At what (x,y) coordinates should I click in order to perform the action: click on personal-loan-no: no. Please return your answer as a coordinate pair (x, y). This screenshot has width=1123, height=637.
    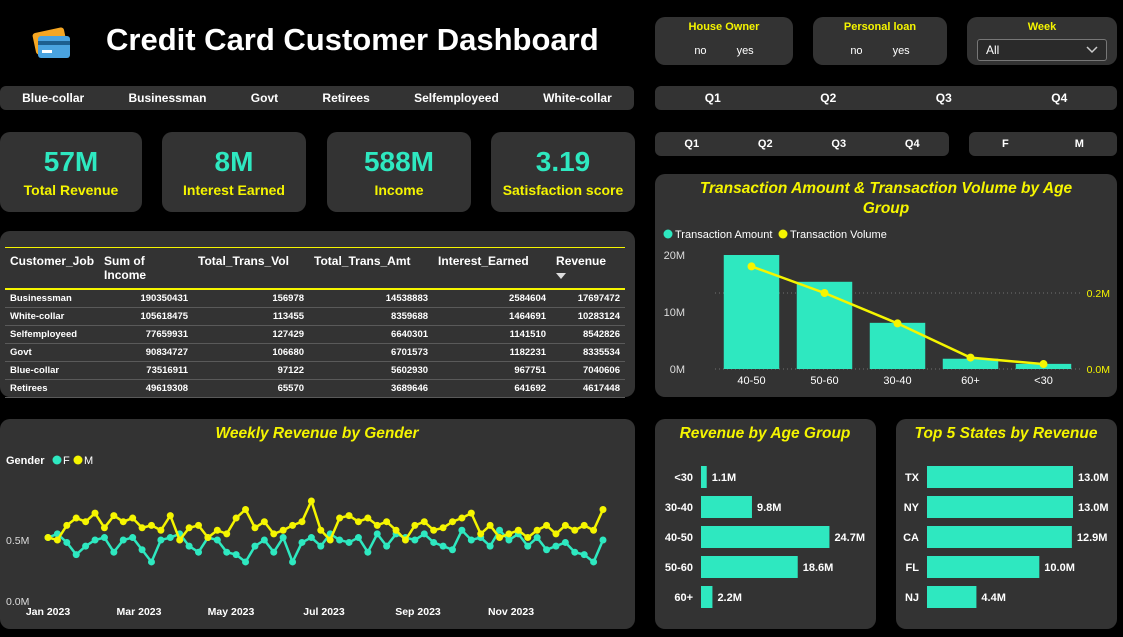
    Looking at the image, I should click on (856, 51).